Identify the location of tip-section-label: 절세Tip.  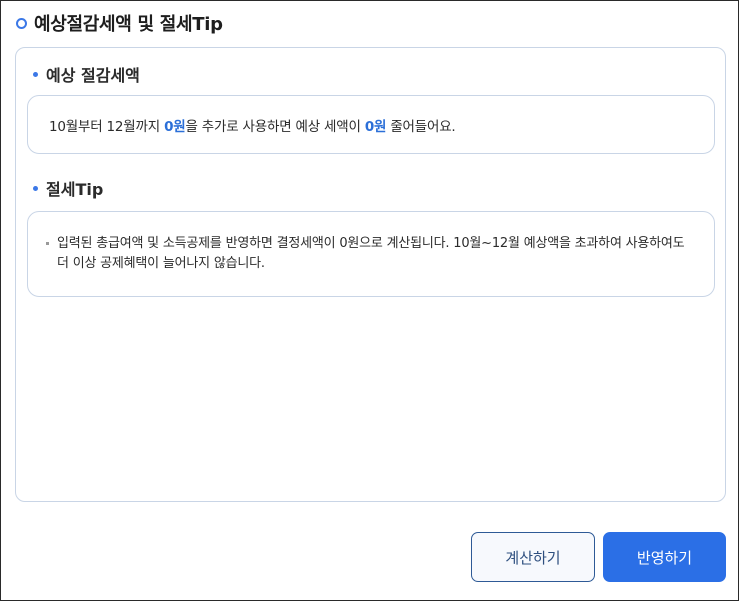
(75, 189).